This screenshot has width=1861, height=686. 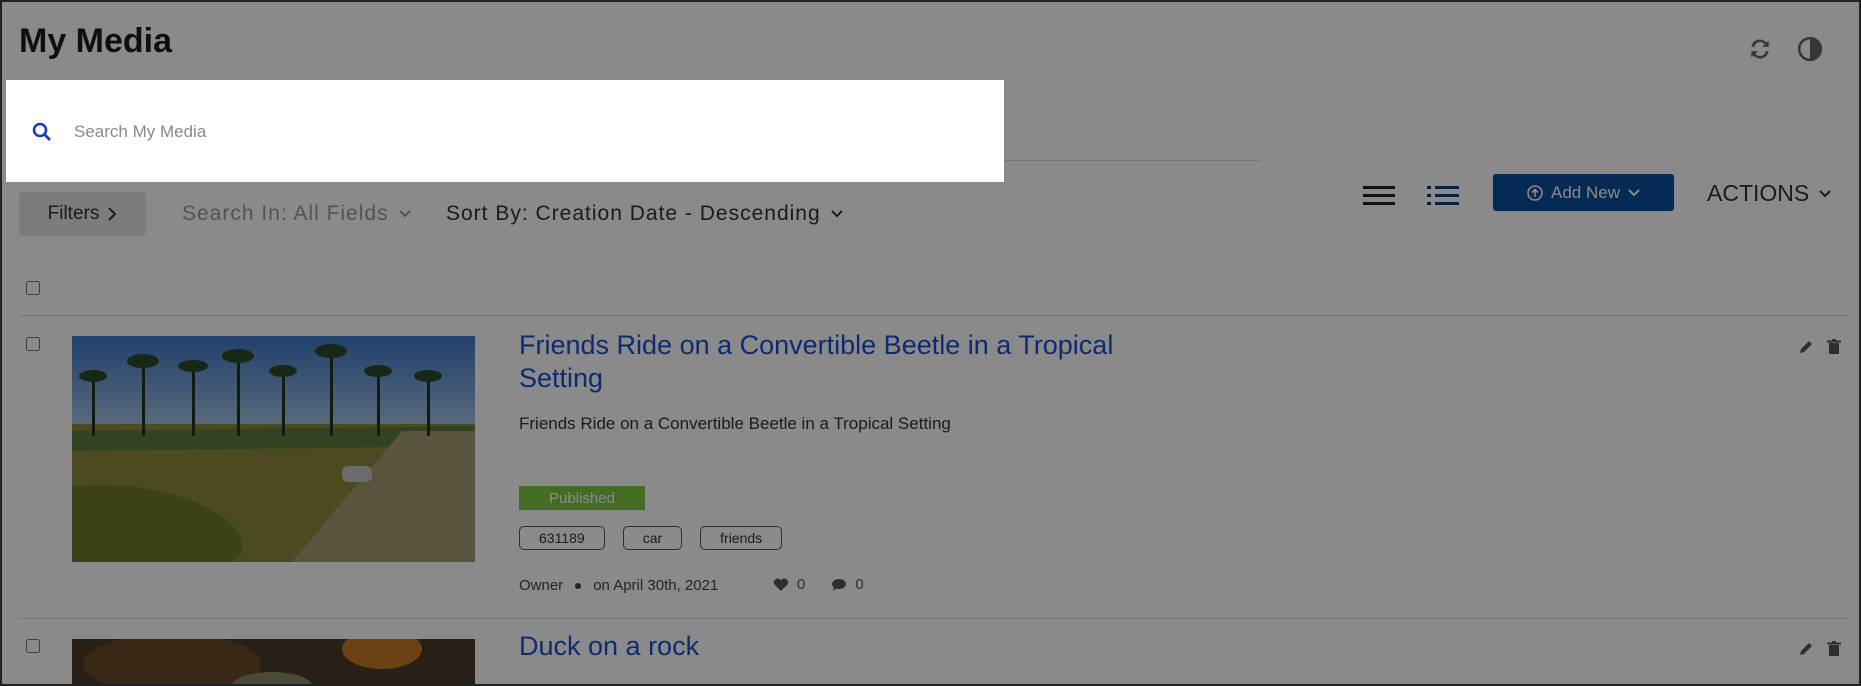 I want to click on tag-list: 631189 car friends, so click(x=651, y=538).